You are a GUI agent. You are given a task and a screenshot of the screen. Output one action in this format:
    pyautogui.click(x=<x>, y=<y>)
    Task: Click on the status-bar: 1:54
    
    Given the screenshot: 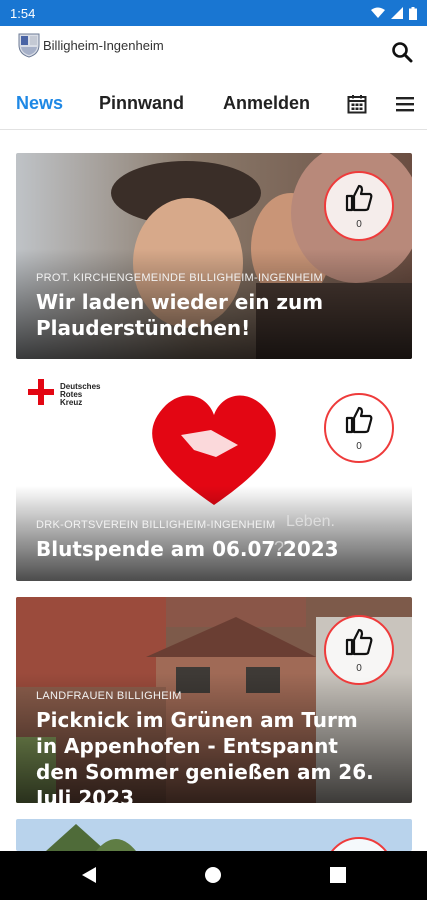 What is the action you would take?
    pyautogui.click(x=213, y=13)
    